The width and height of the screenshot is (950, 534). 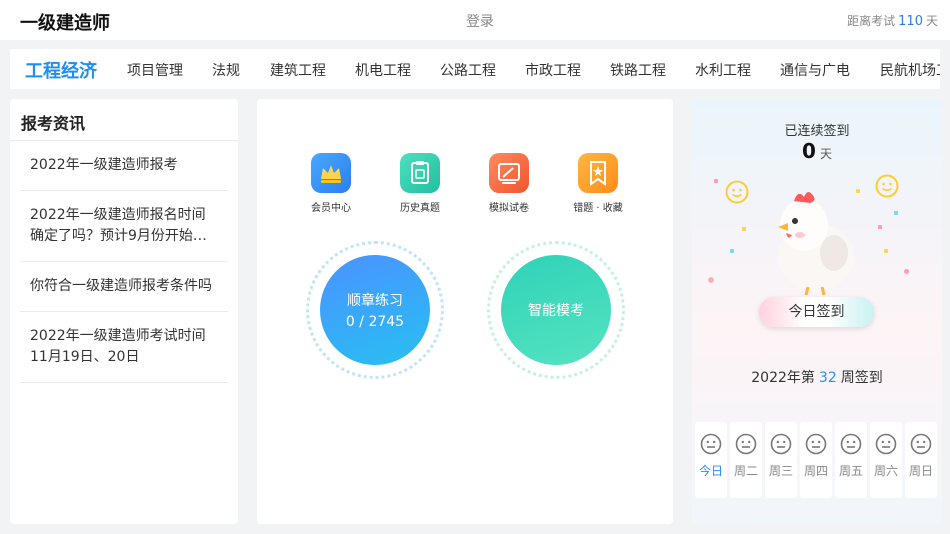 I want to click on member-center-button: 会员中心, so click(x=331, y=183).